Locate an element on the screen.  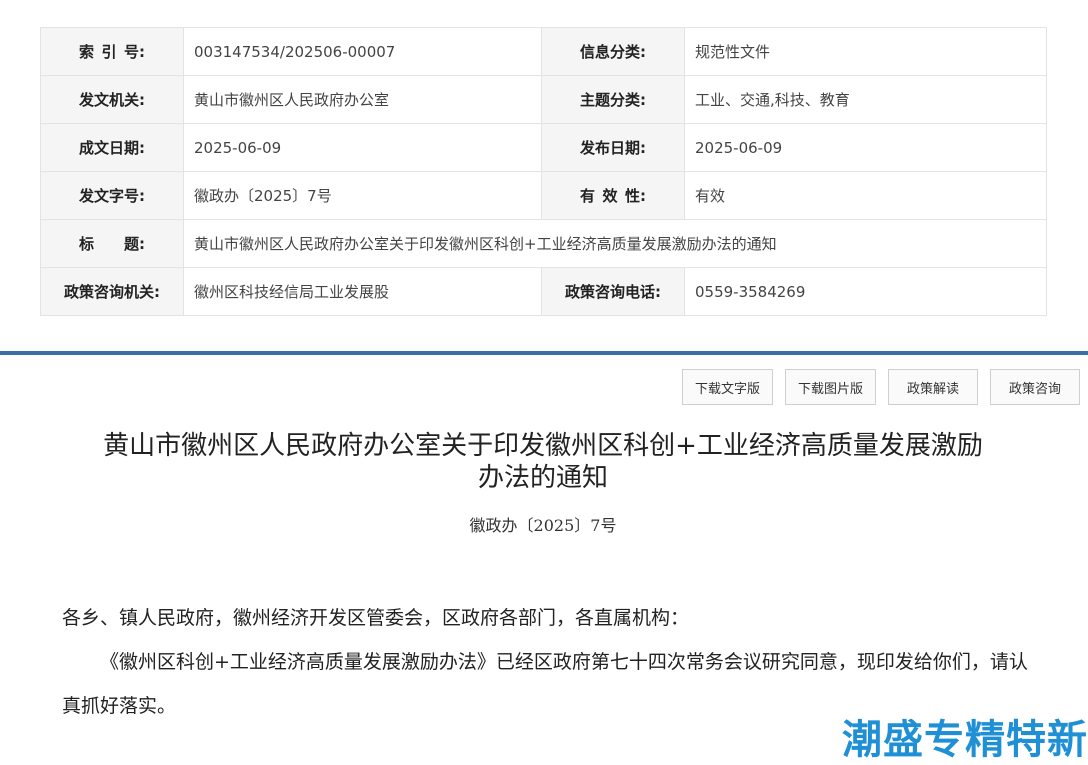
watermark-logo: 潮盛专精特新 is located at coordinates (965, 740).